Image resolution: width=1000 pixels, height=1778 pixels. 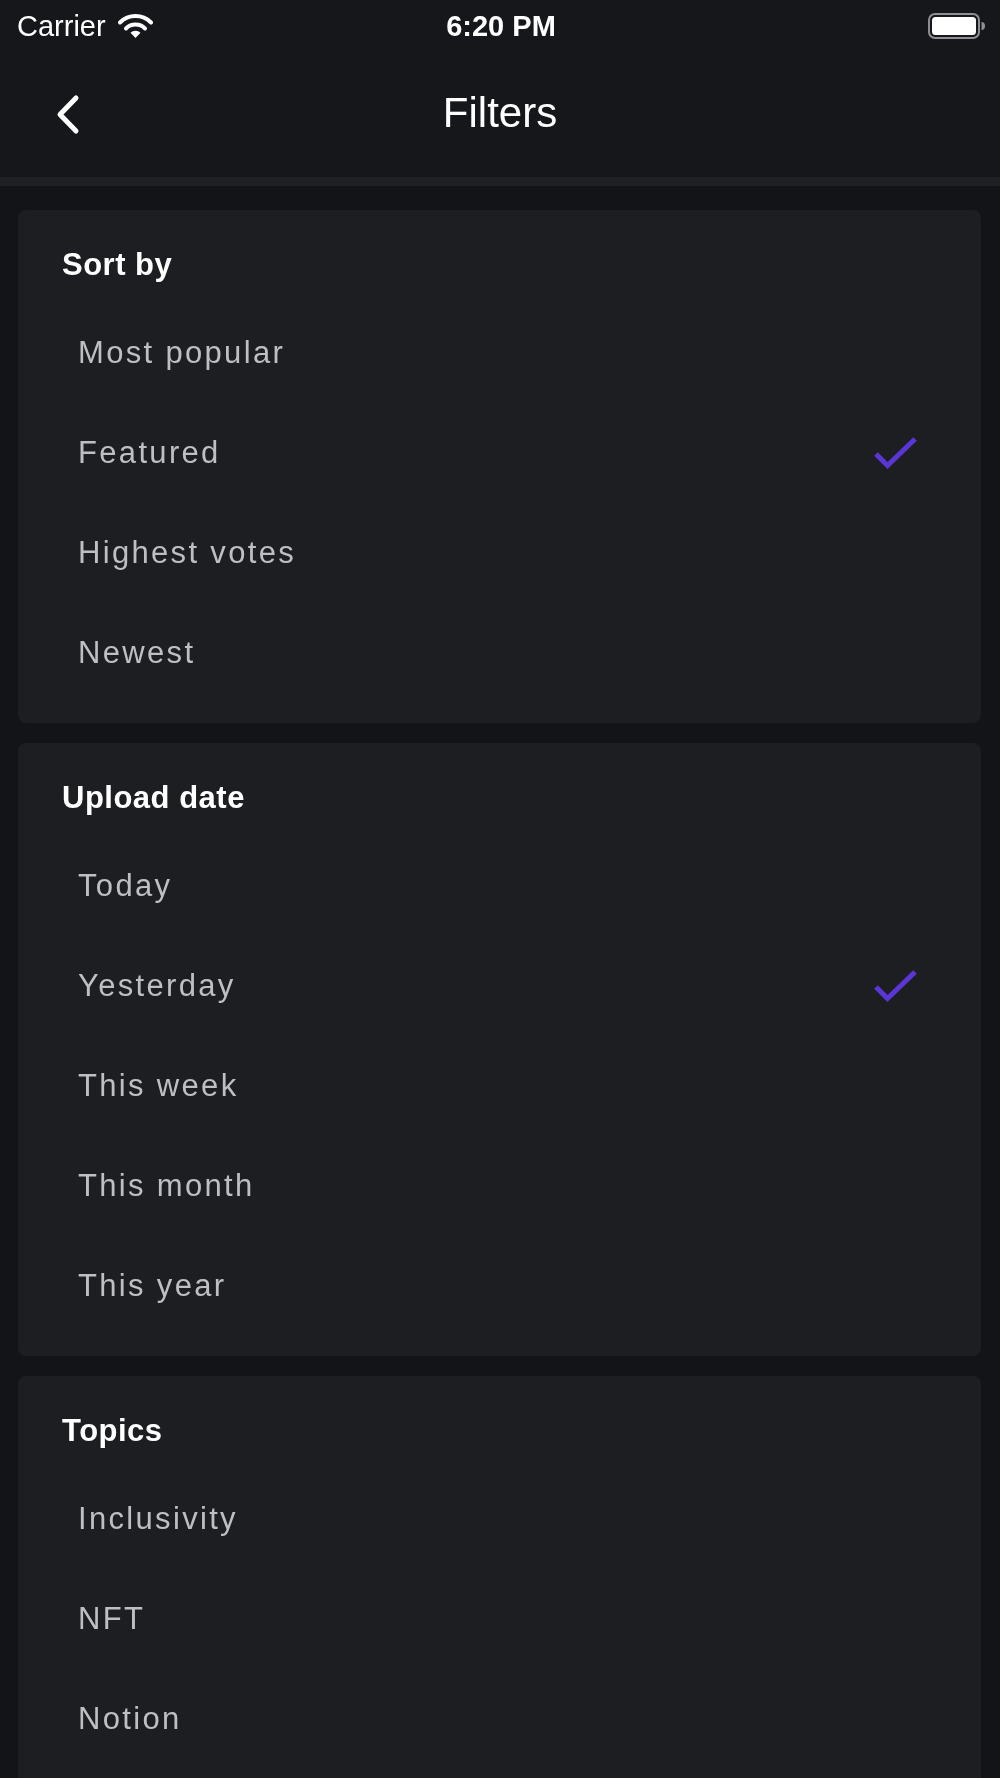 I want to click on wifi-icon, so click(x=135, y=26).